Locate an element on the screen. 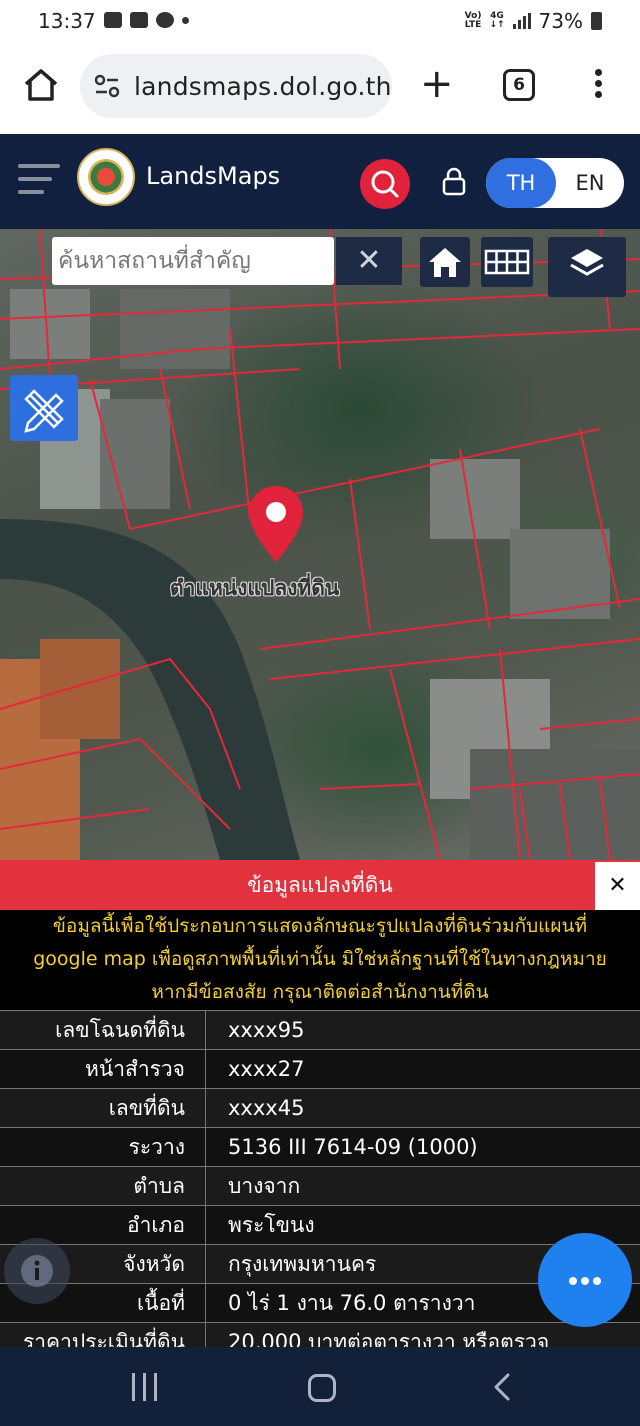  language-th-button: TH is located at coordinates (521, 183).